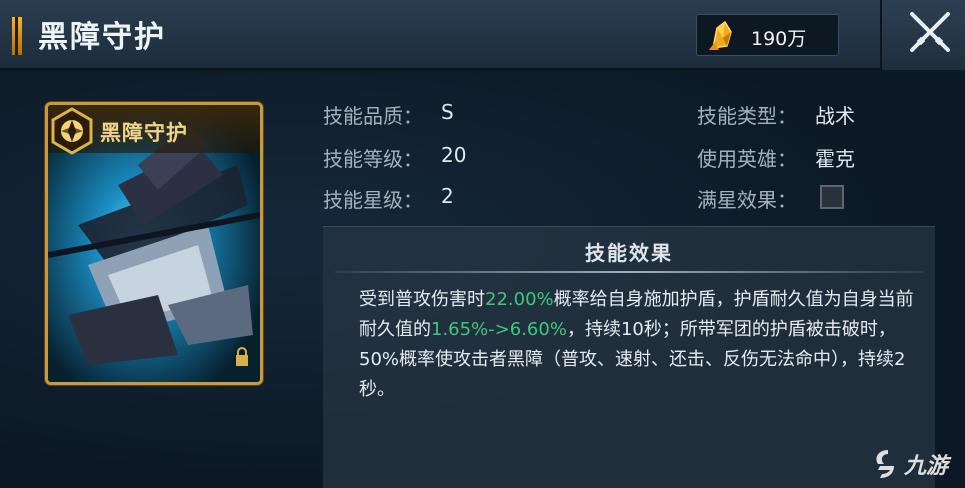 The image size is (965, 488). What do you see at coordinates (499, 329) in the screenshot?
I see `effect-highlight-value: 1.65%->6.60%` at bounding box center [499, 329].